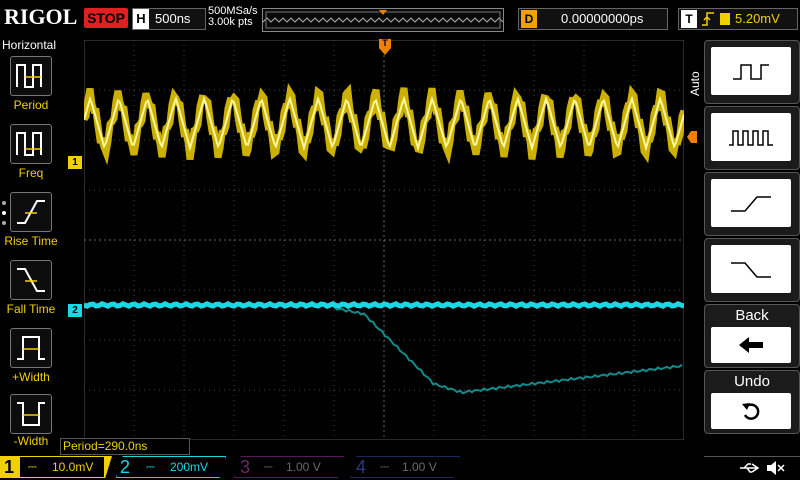  What do you see at coordinates (9, 467) in the screenshot?
I see `ch1-number: 1` at bounding box center [9, 467].